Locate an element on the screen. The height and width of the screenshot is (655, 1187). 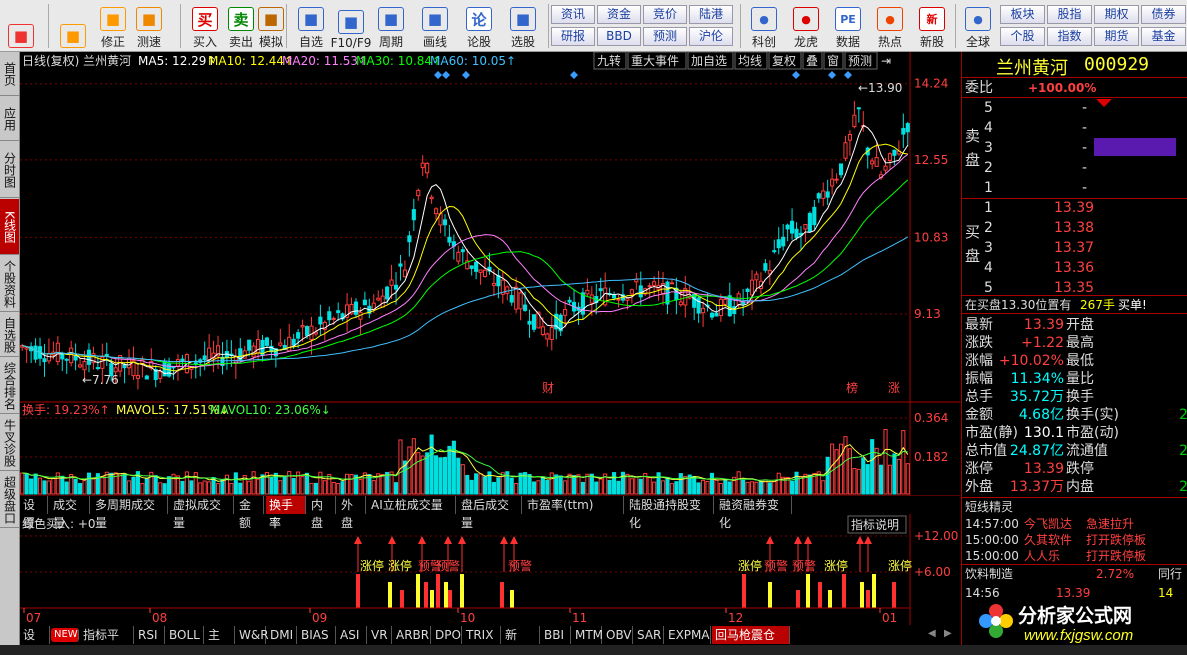
volume-tab: 设置 is located at coordinates (34, 513).